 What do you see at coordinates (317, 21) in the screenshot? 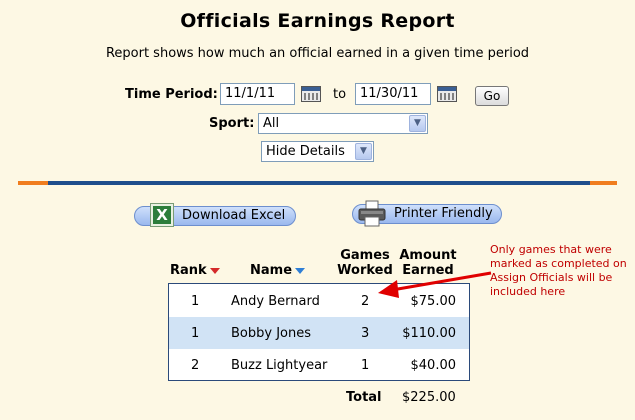
I see `page-title: Officials Earnings Report` at bounding box center [317, 21].